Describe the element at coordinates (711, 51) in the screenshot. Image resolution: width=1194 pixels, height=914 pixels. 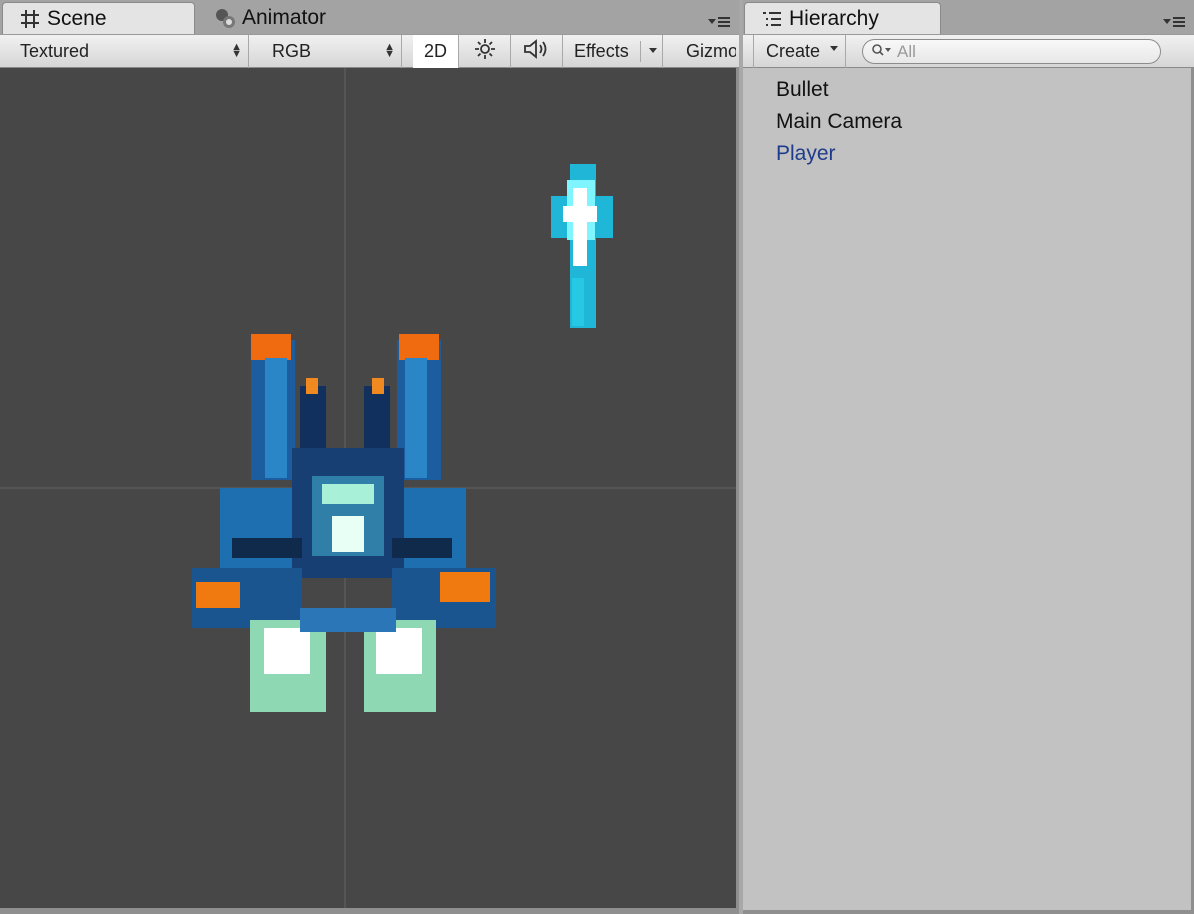
I see `gizmos-label: Gizmos` at that location.